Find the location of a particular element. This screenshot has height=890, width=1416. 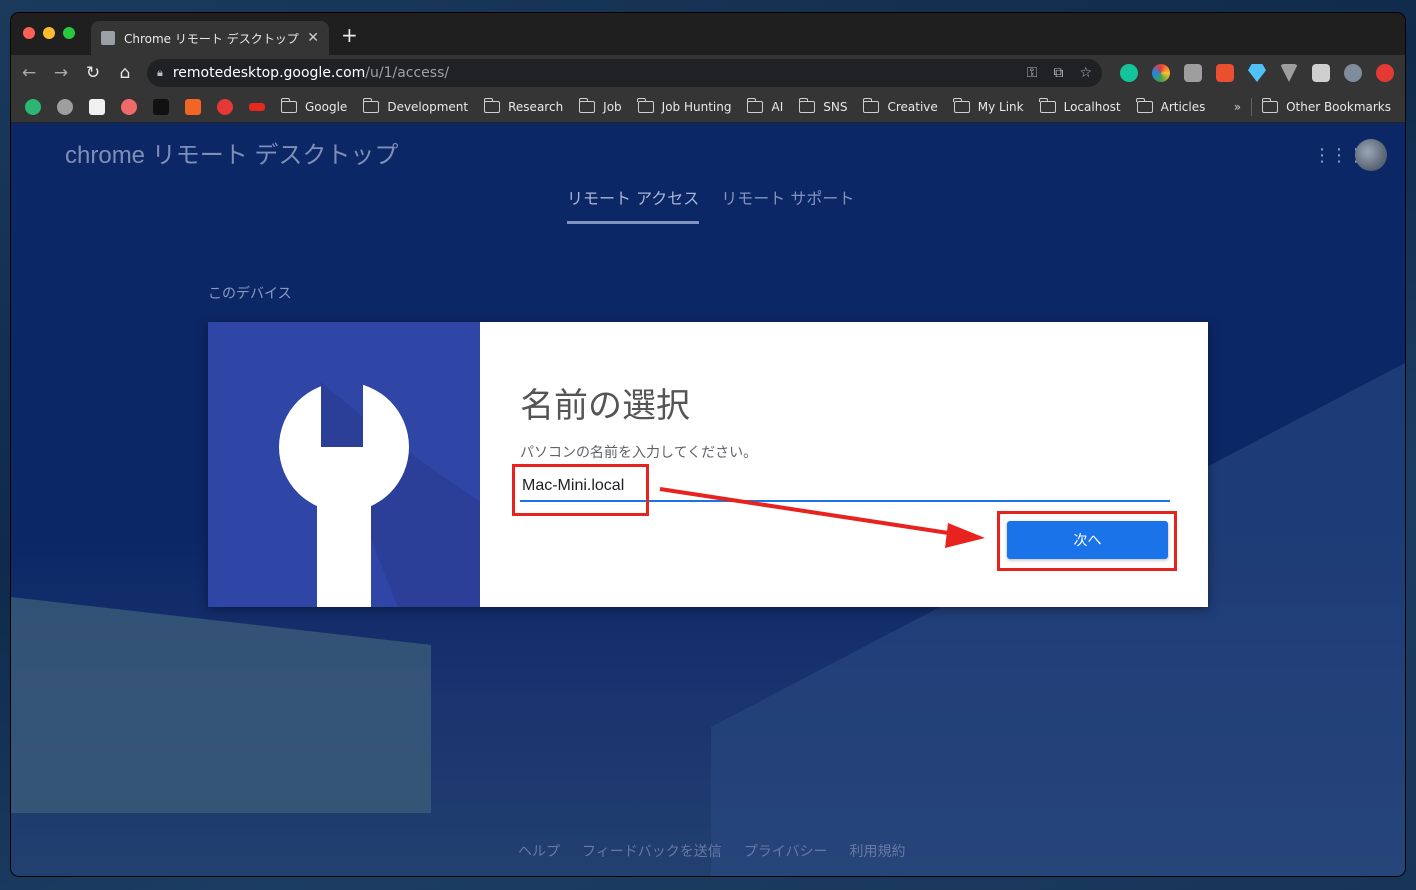

update-icon is located at coordinates (1385, 73).